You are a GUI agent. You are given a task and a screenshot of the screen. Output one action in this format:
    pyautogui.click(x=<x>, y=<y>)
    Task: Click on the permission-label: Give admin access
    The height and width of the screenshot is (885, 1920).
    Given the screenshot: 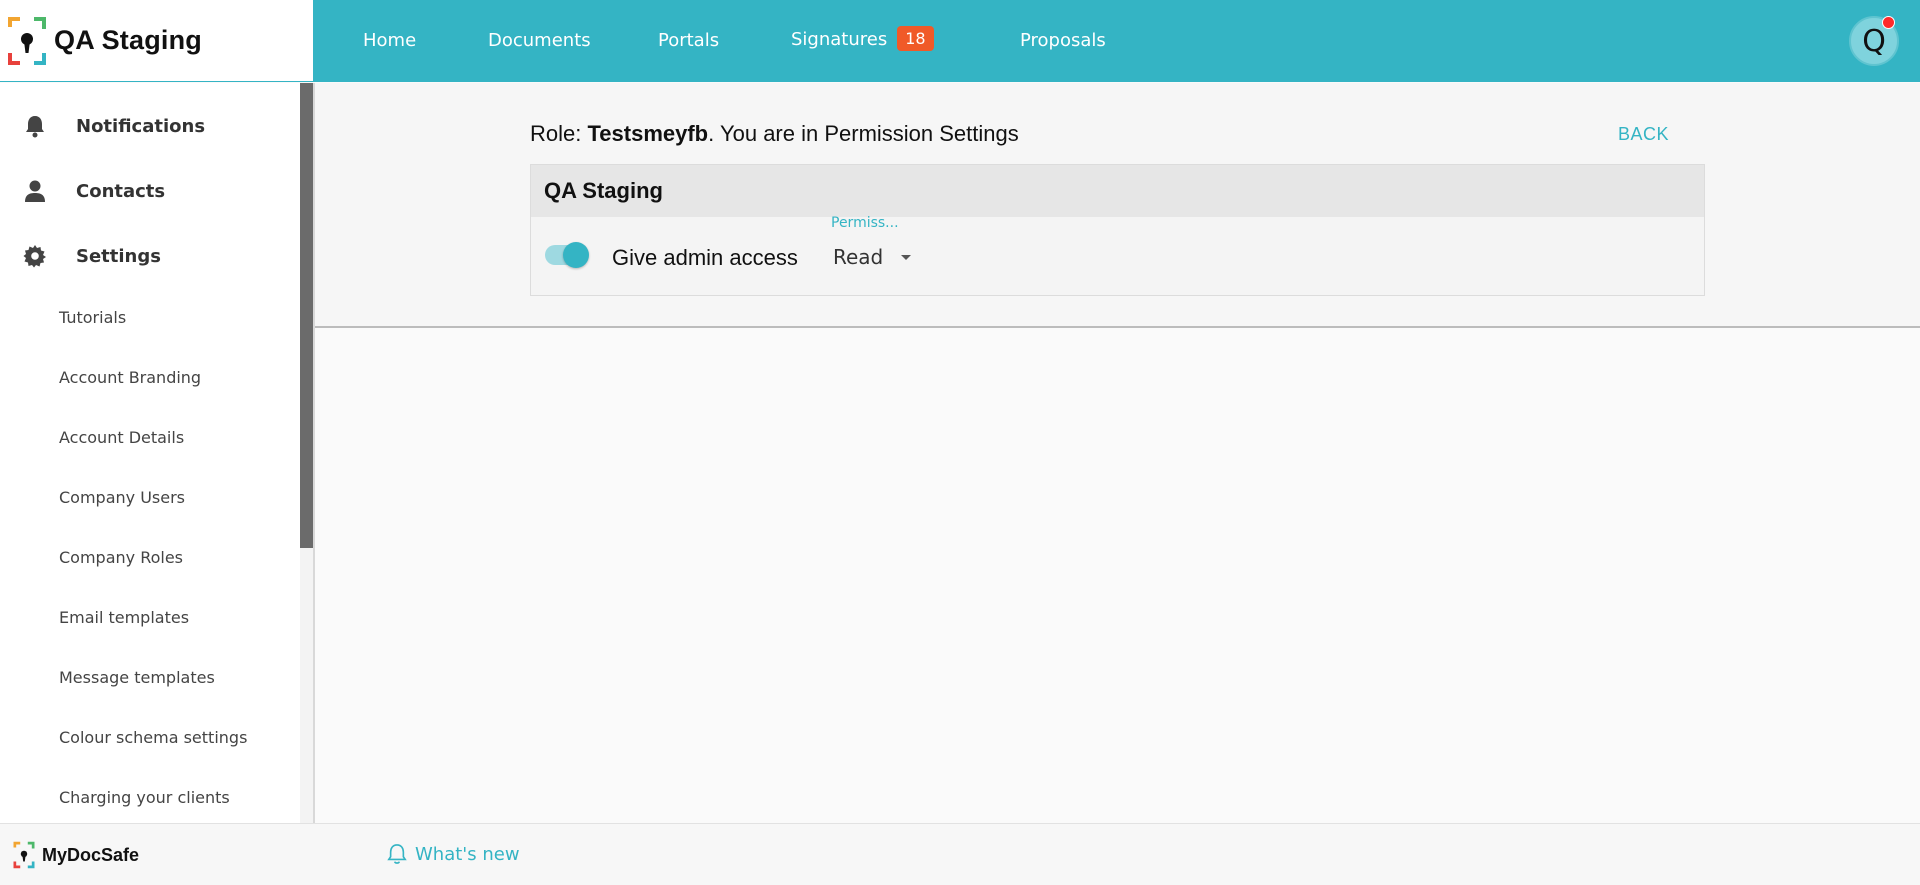 What is the action you would take?
    pyautogui.click(x=705, y=257)
    